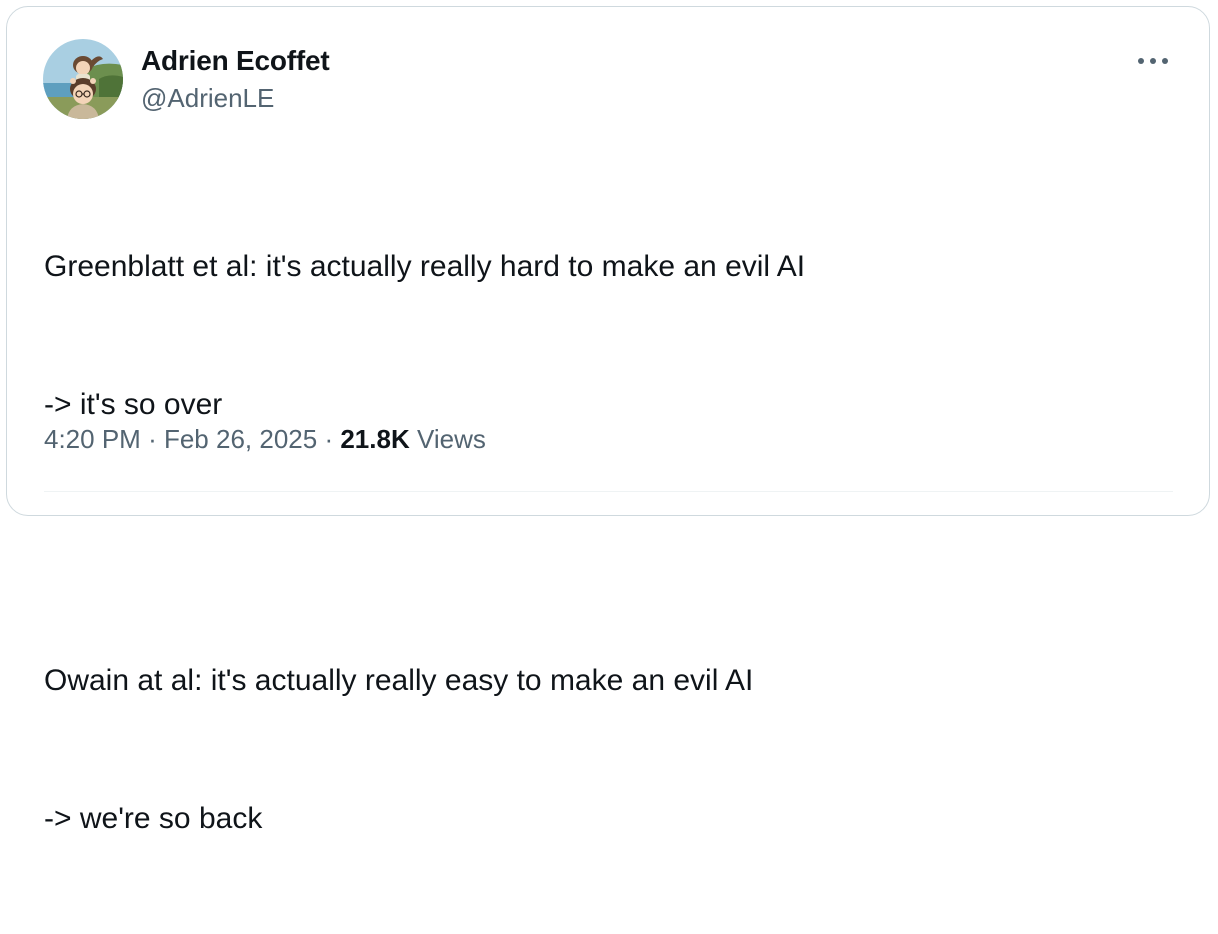  I want to click on tweet-line: -> we're so back, so click(153, 818).